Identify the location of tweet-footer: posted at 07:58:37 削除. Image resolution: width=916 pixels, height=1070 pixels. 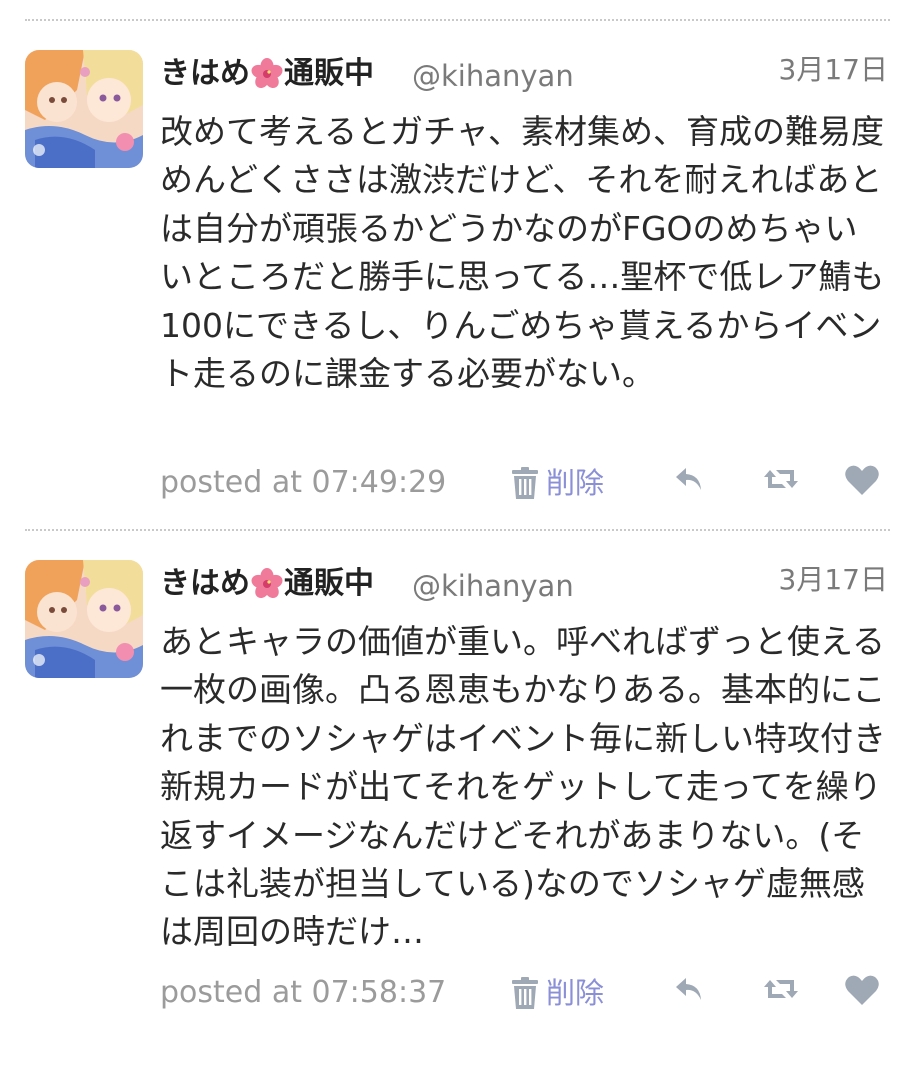
(525, 994).